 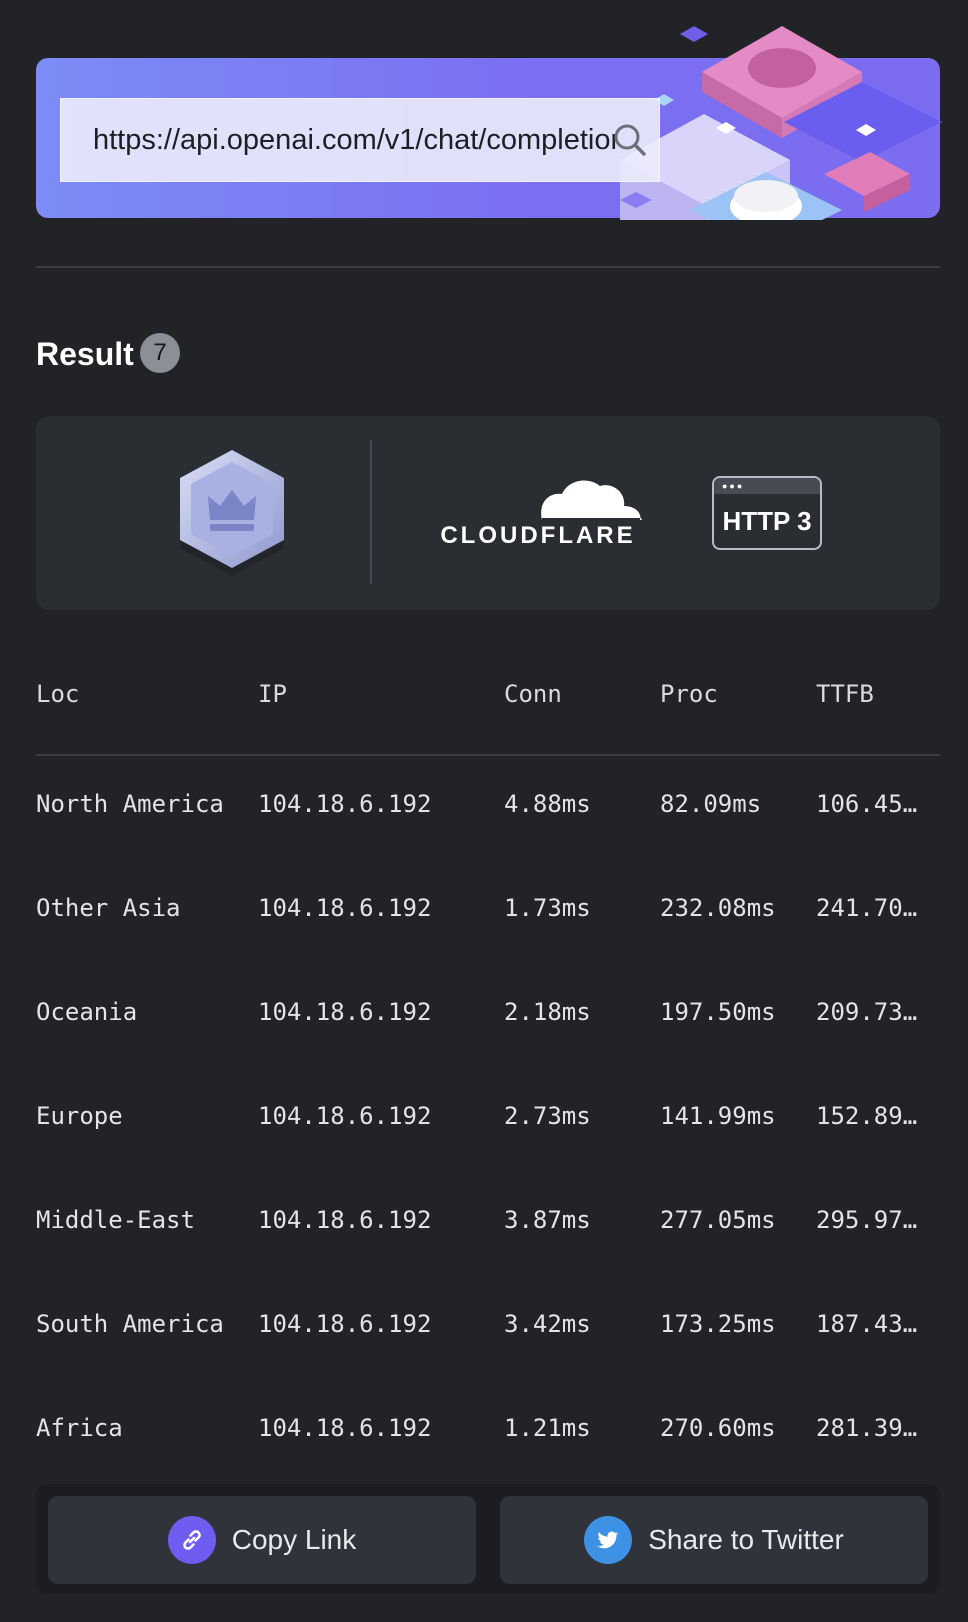 I want to click on cell-loc: North America, so click(x=130, y=804).